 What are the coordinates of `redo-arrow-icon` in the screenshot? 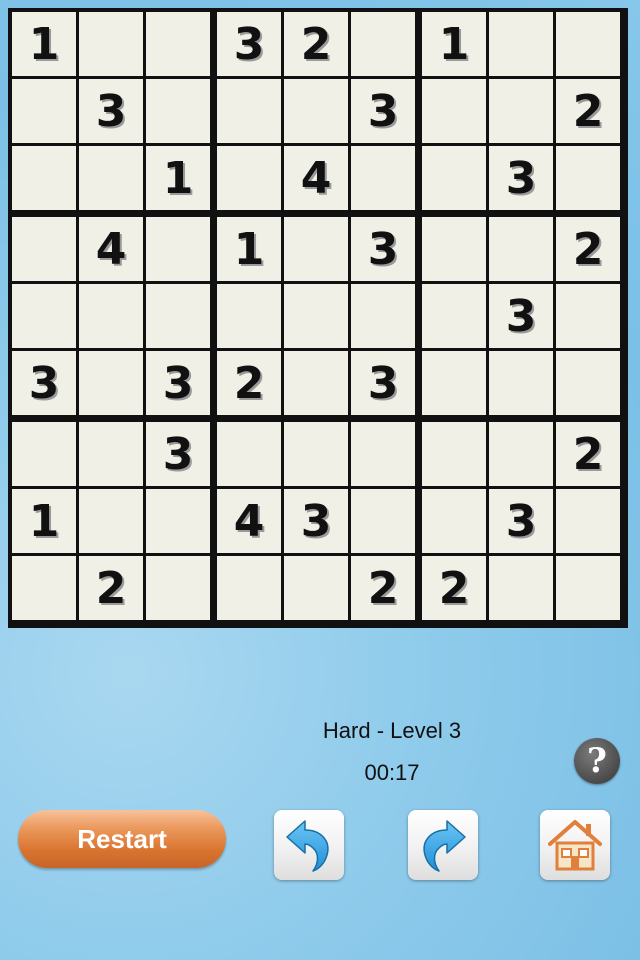 It's located at (444, 846).